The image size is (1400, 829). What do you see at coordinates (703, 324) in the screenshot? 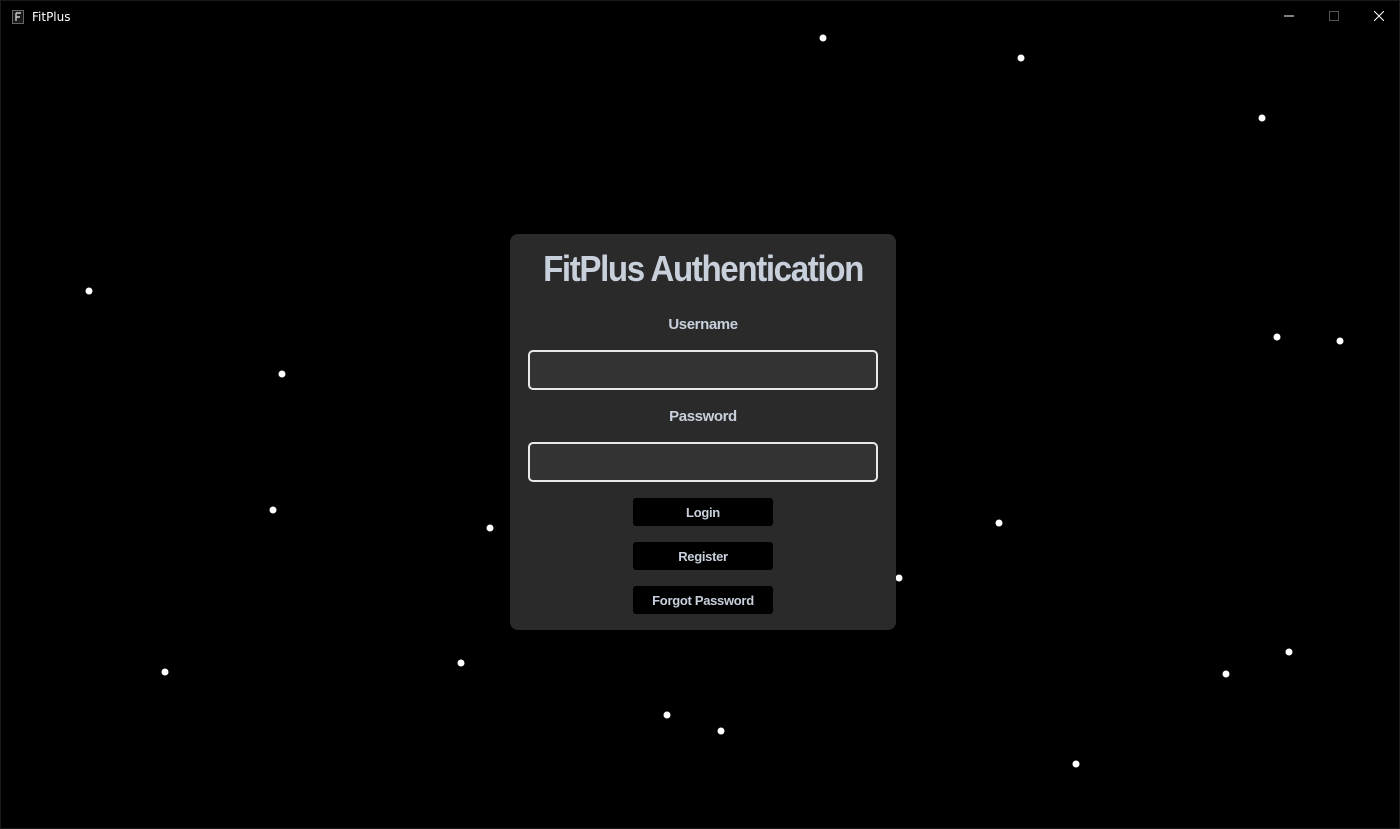
I see `username-label: Username` at bounding box center [703, 324].